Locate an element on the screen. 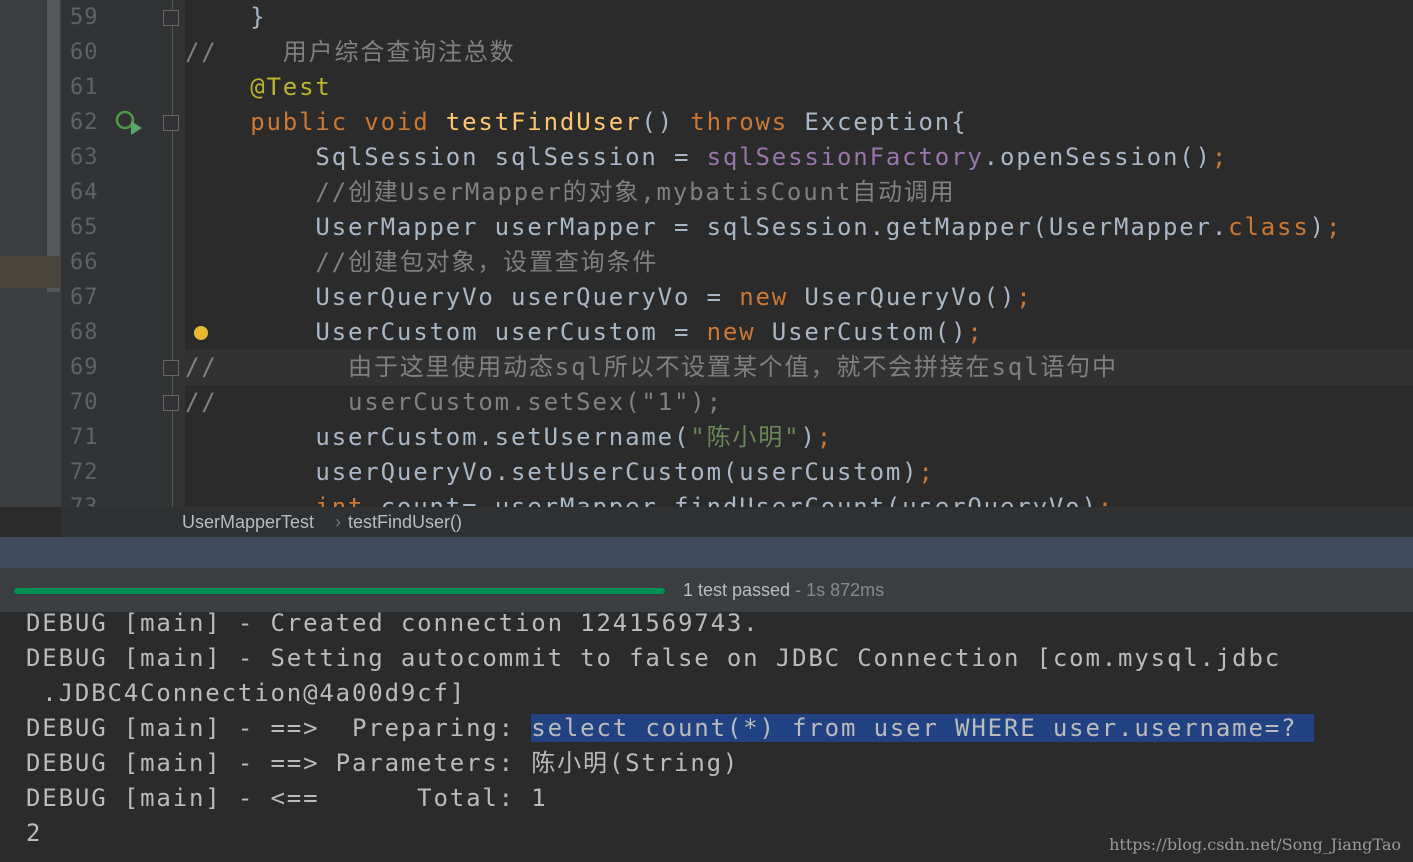 The image size is (1413, 862). line-number: 66 is located at coordinates (84, 262).